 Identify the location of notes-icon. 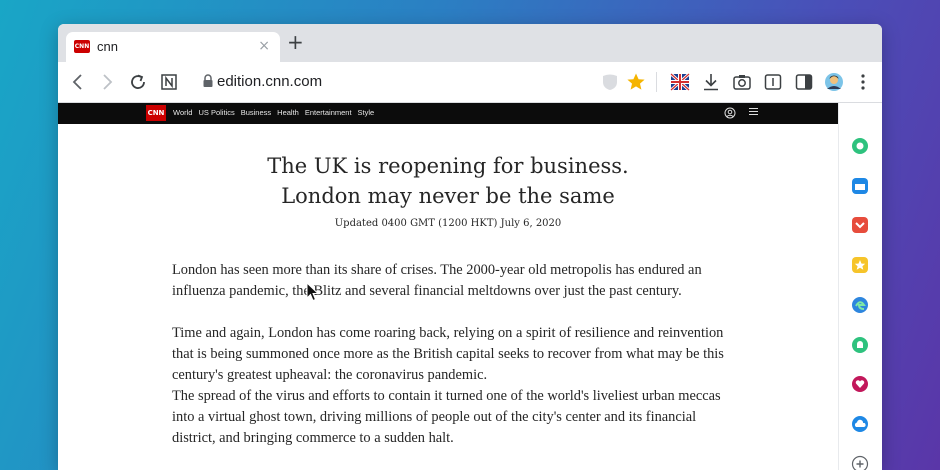
(169, 82).